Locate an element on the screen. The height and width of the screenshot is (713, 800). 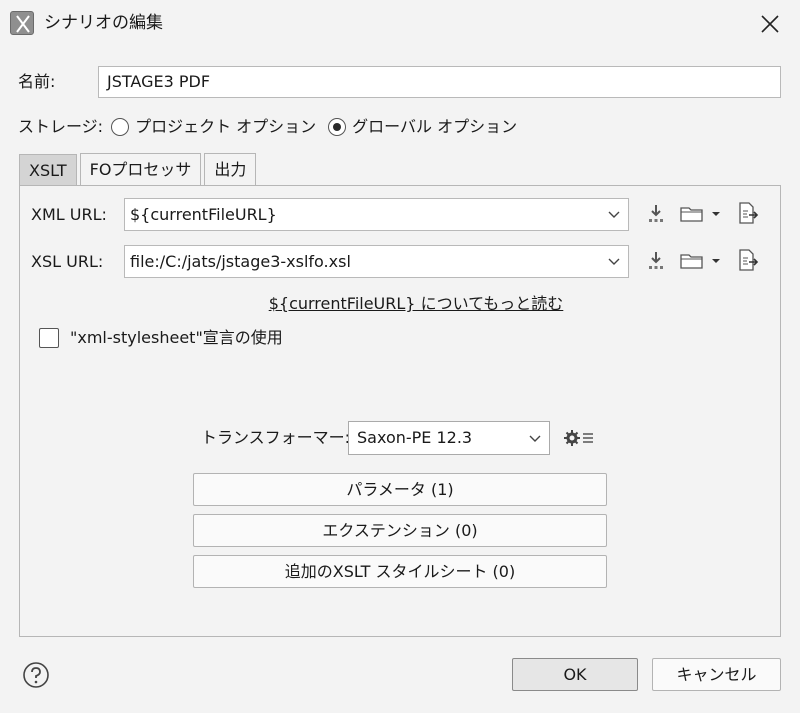
xml-stylesheet-checkbox is located at coordinates (49, 338).